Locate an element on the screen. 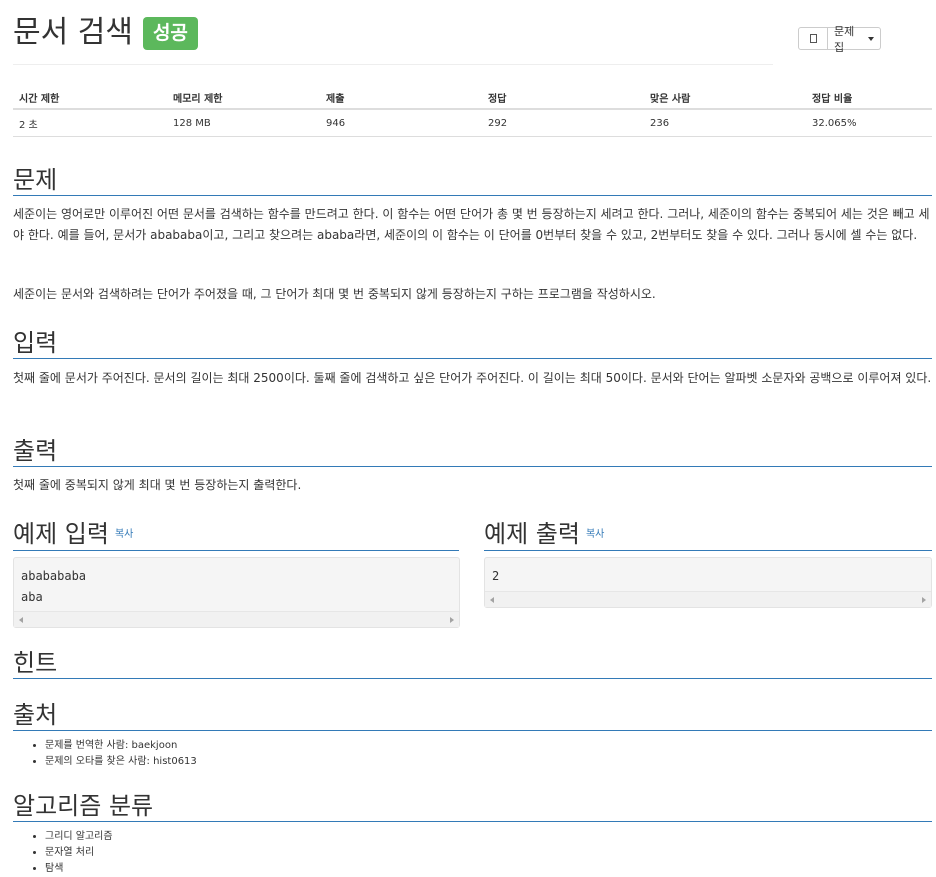  sample-input-heading: 예제 입력 복사 is located at coordinates (236, 535).